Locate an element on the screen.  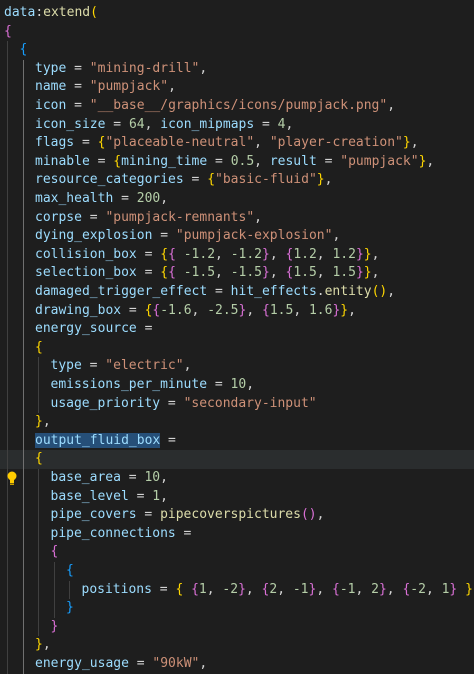
code-line: energy_source = is located at coordinates (237, 329).